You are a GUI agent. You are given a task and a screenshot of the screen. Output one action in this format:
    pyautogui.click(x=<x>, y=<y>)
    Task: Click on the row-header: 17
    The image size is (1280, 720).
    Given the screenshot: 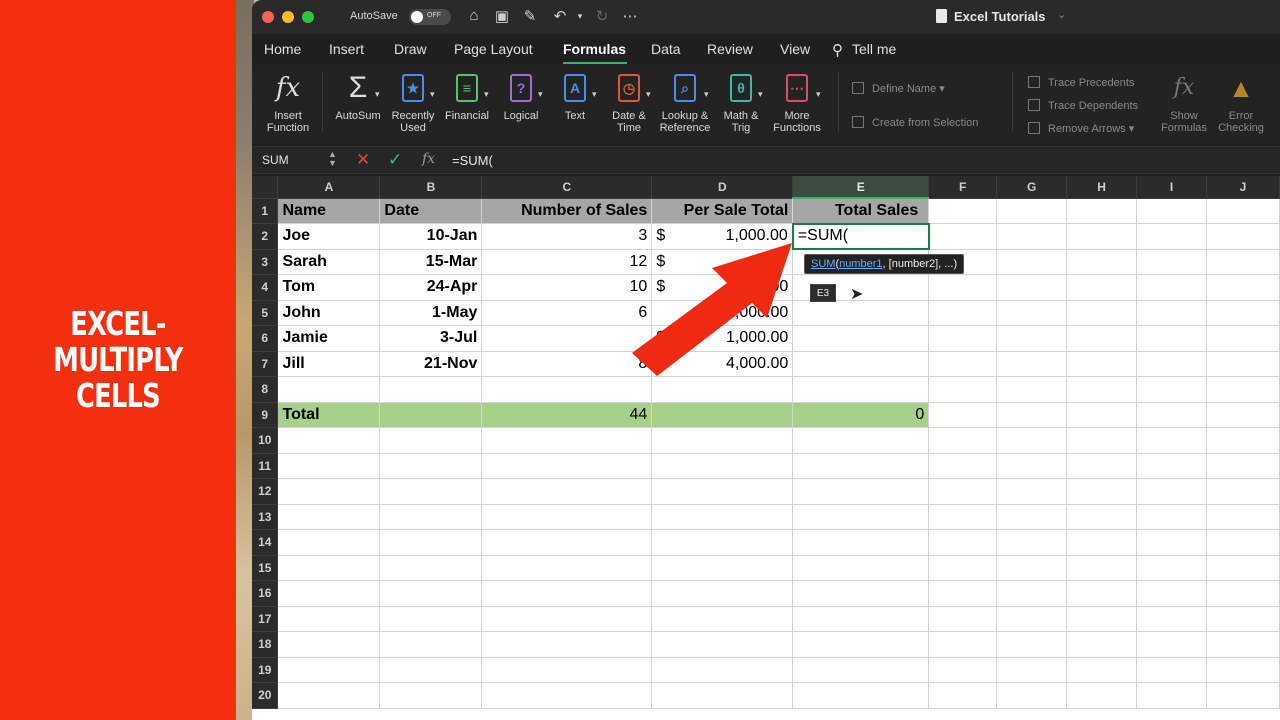 What is the action you would take?
    pyautogui.click(x=265, y=619)
    